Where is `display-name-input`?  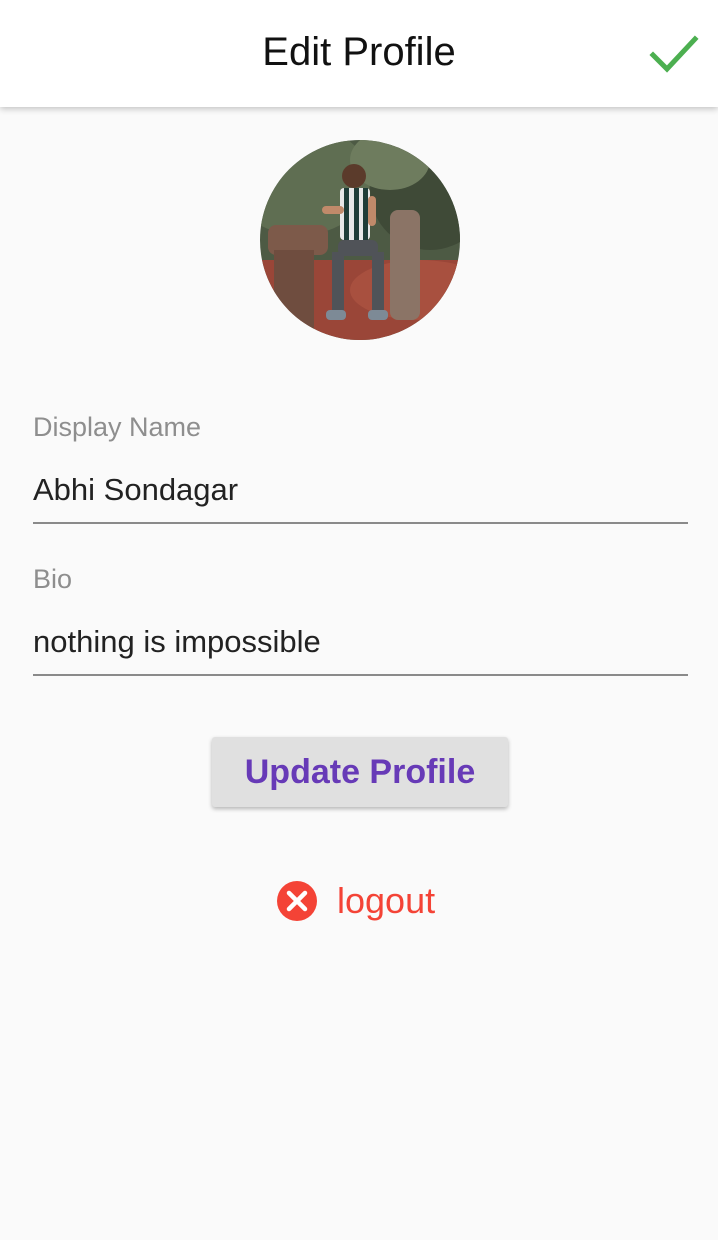 display-name-input is located at coordinates (360, 498).